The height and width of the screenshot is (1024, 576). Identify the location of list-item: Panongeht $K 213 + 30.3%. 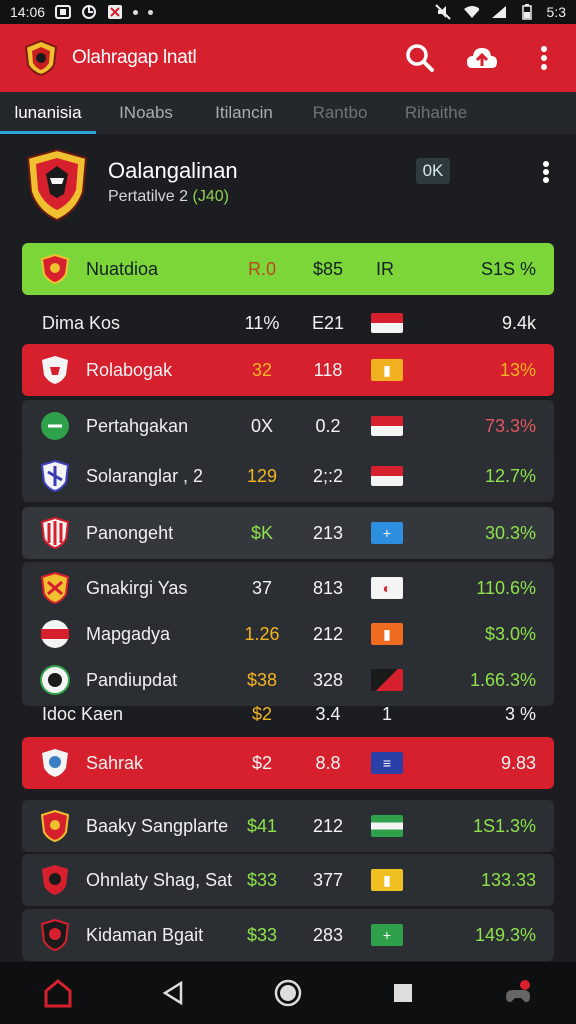
(288, 533).